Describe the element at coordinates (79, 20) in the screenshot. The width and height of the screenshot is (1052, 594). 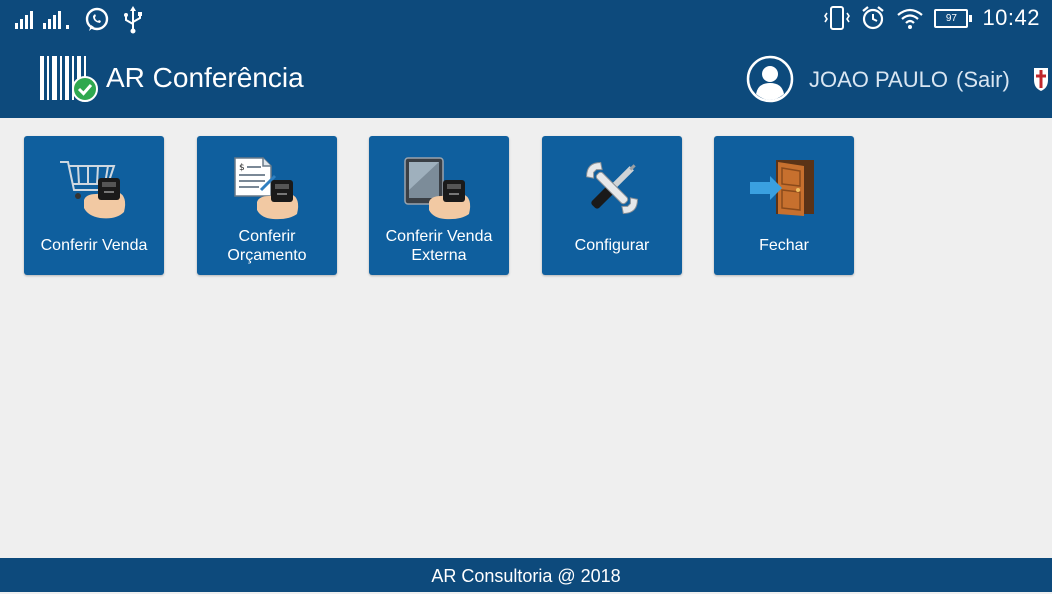
I see `status-icons-left` at that location.